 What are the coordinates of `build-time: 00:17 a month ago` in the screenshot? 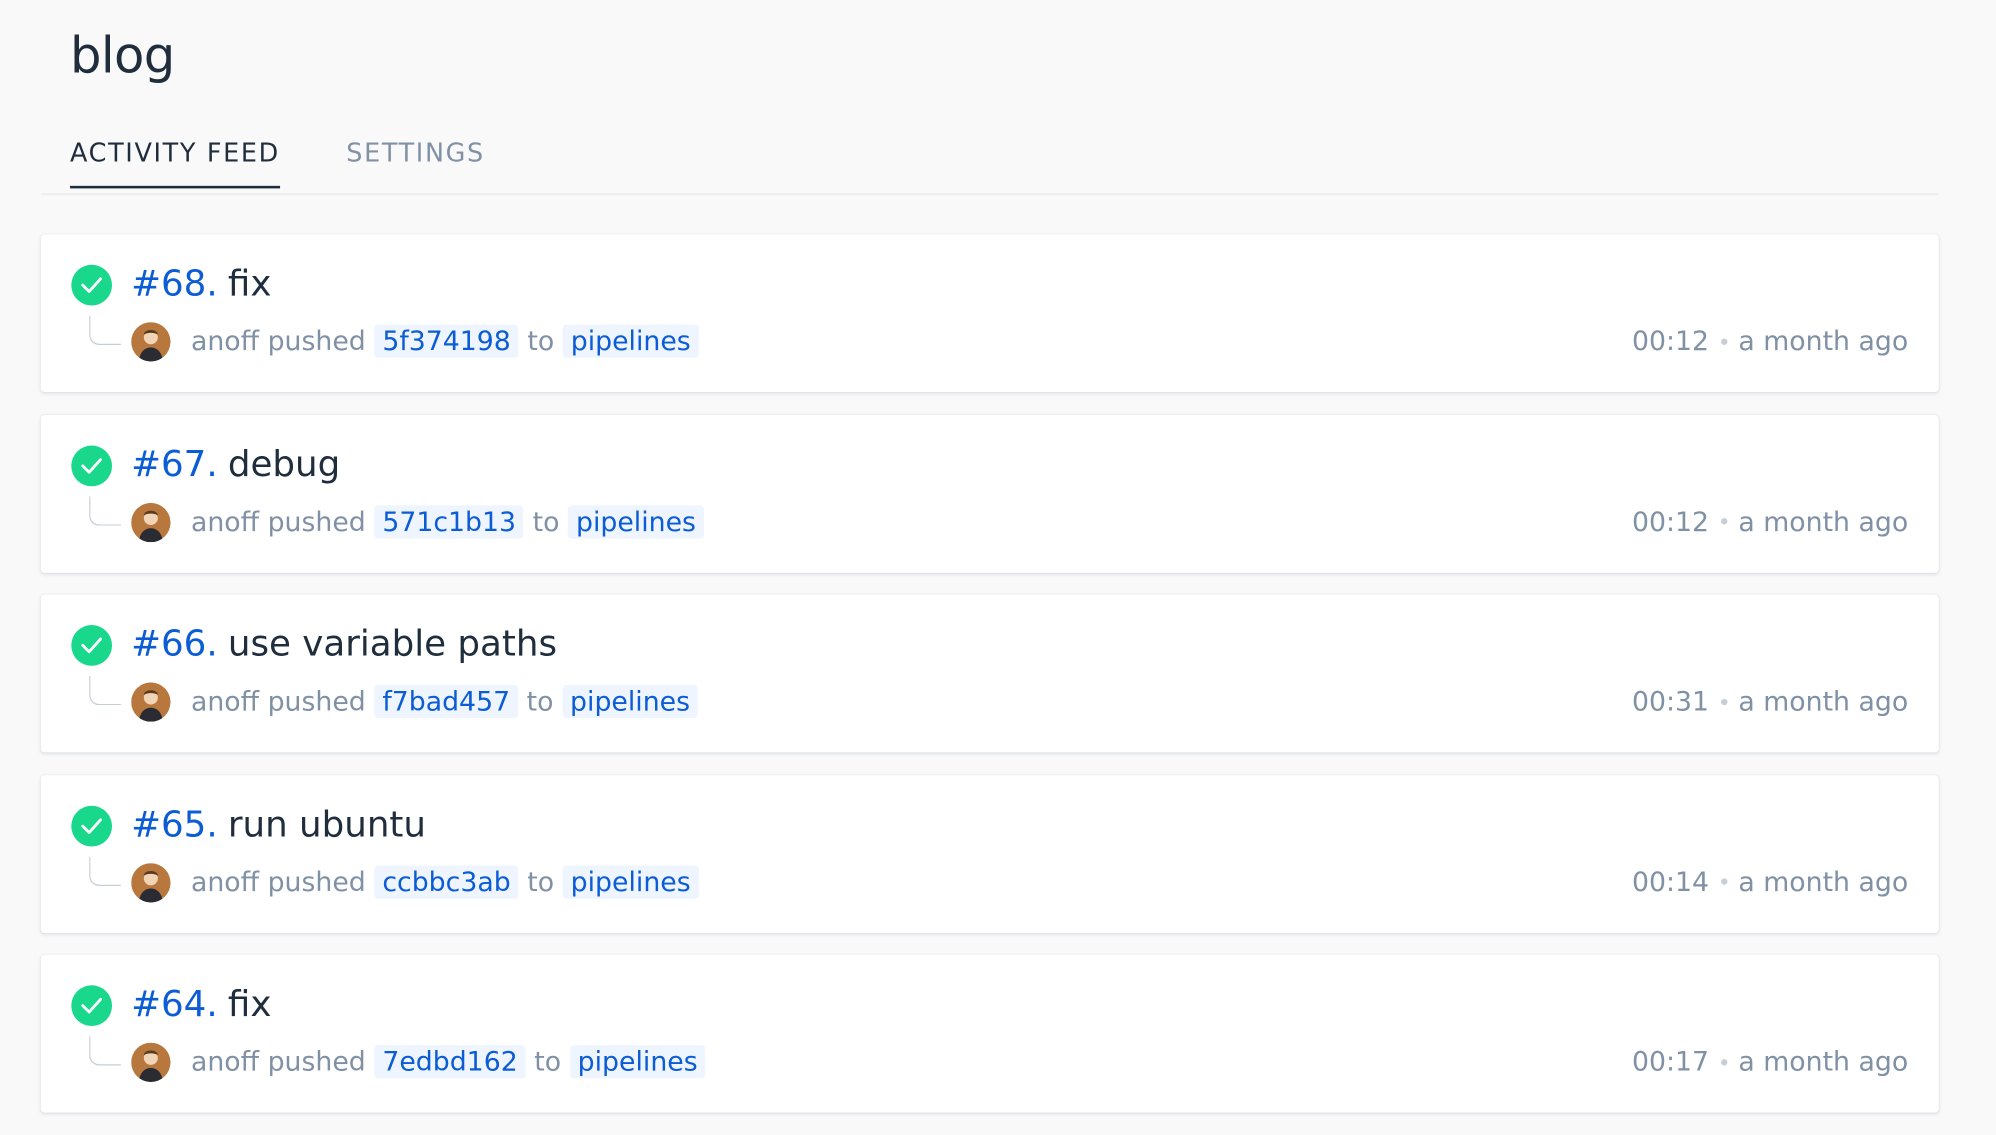 It's located at (1770, 1061).